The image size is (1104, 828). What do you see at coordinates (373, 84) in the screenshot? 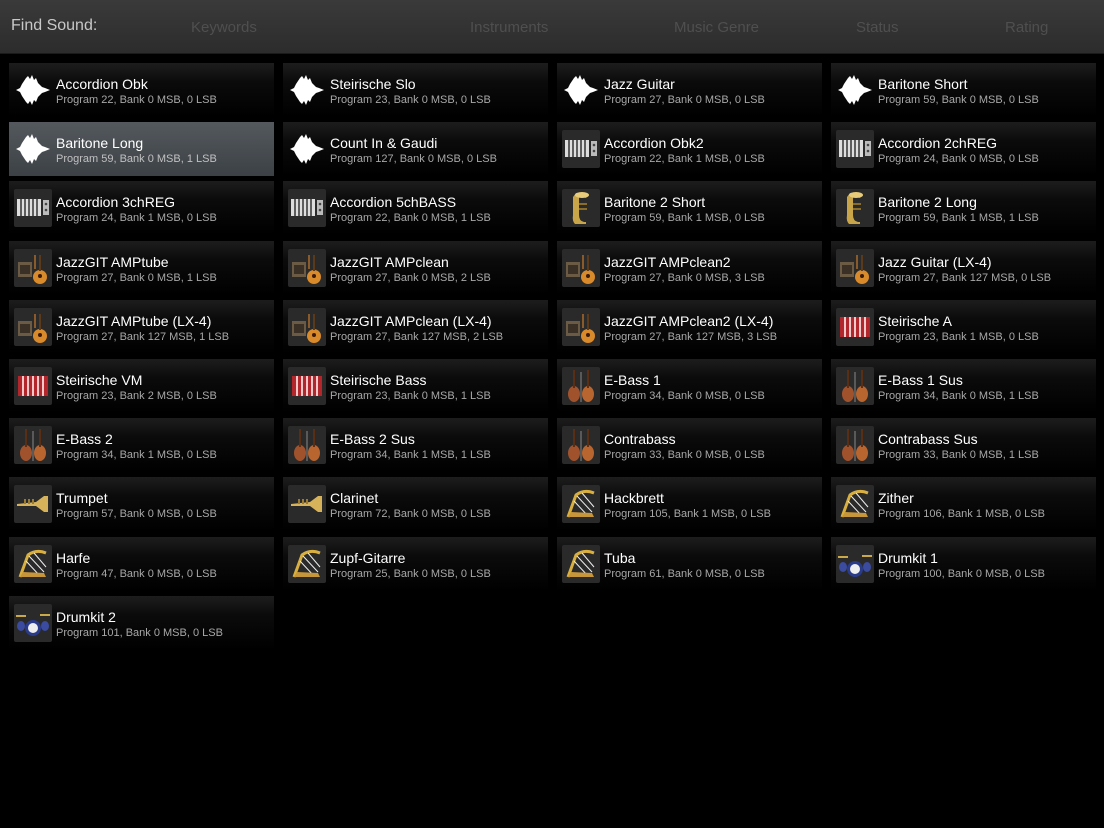
I see `sound-name: Steirische Slo` at bounding box center [373, 84].